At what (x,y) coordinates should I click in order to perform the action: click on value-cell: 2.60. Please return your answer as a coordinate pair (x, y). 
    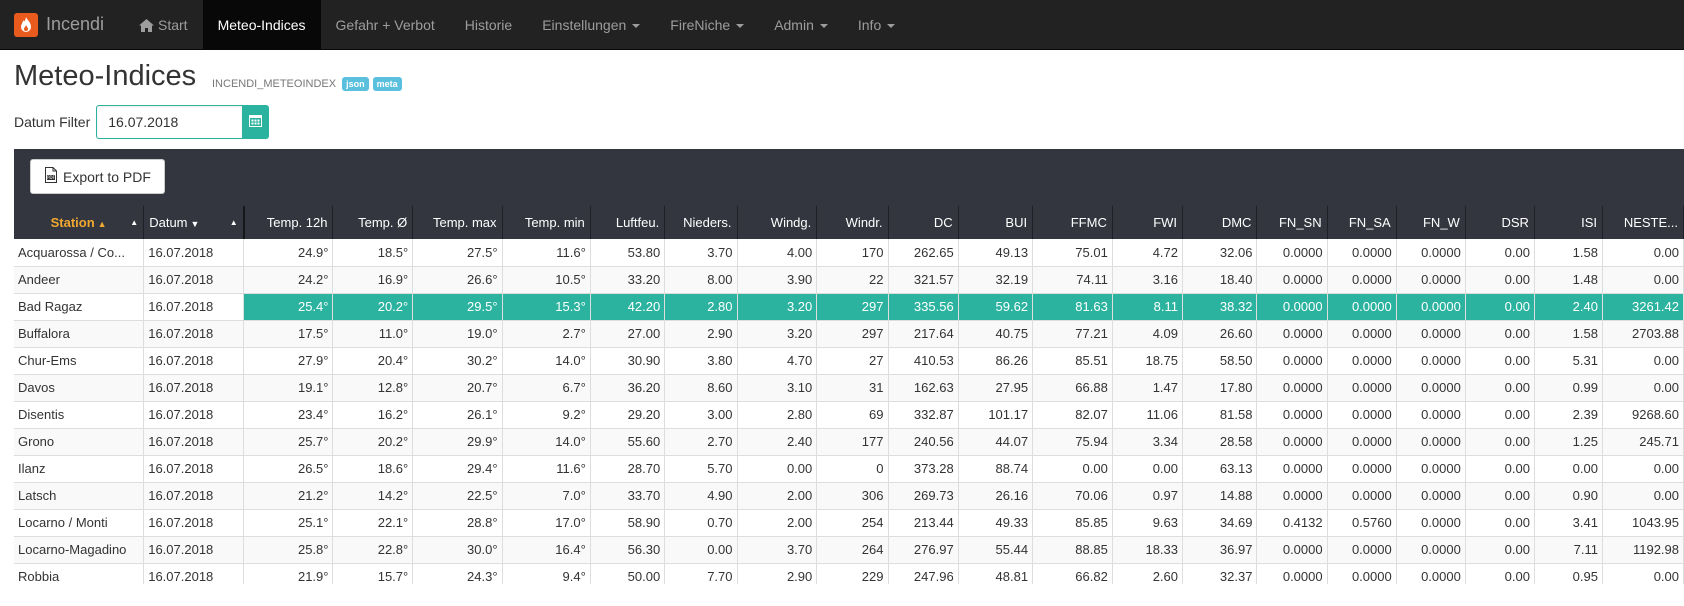
    Looking at the image, I should click on (1148, 573).